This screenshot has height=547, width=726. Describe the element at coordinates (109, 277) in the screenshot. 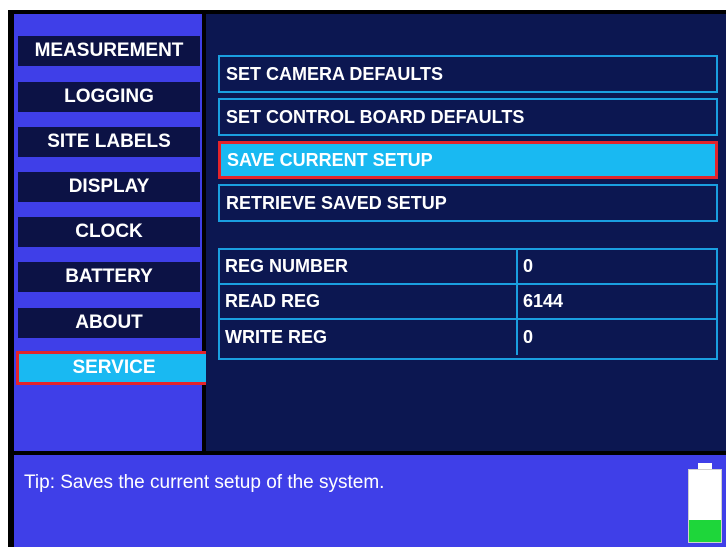

I see `sidebar-item-battery: BATTERY` at that location.